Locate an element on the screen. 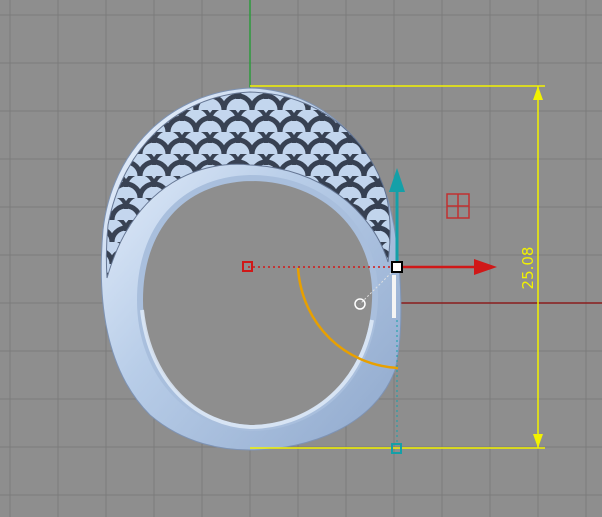 The height and width of the screenshot is (517, 602). move-x-arrow is located at coordinates (449, 267).